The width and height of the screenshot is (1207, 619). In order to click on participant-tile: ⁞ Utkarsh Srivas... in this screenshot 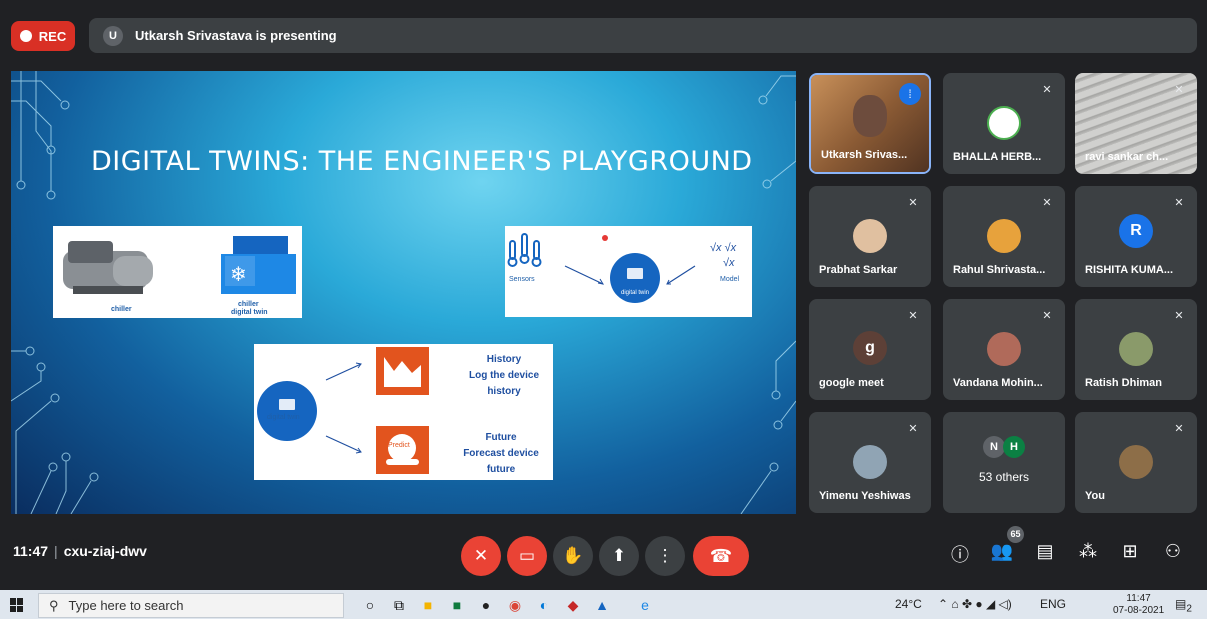, I will do `click(870, 123)`.